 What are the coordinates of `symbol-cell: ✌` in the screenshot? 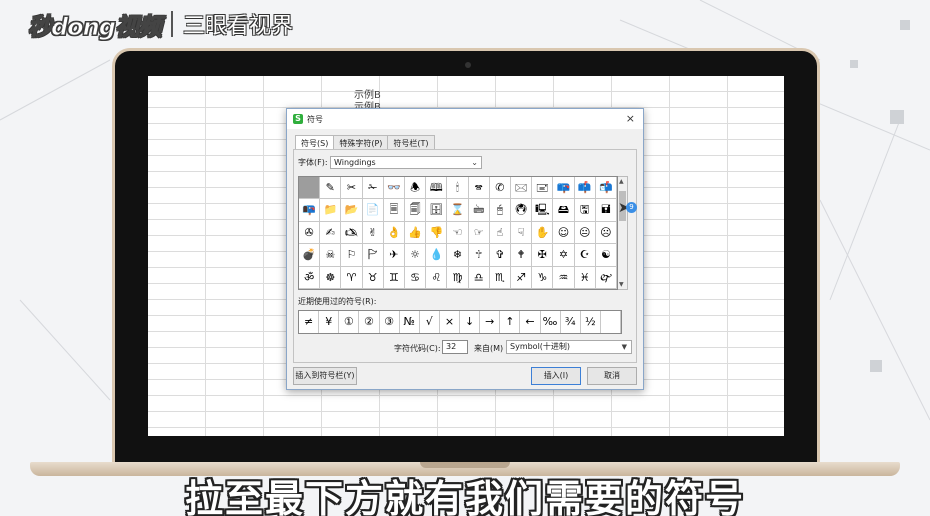 It's located at (373, 233).